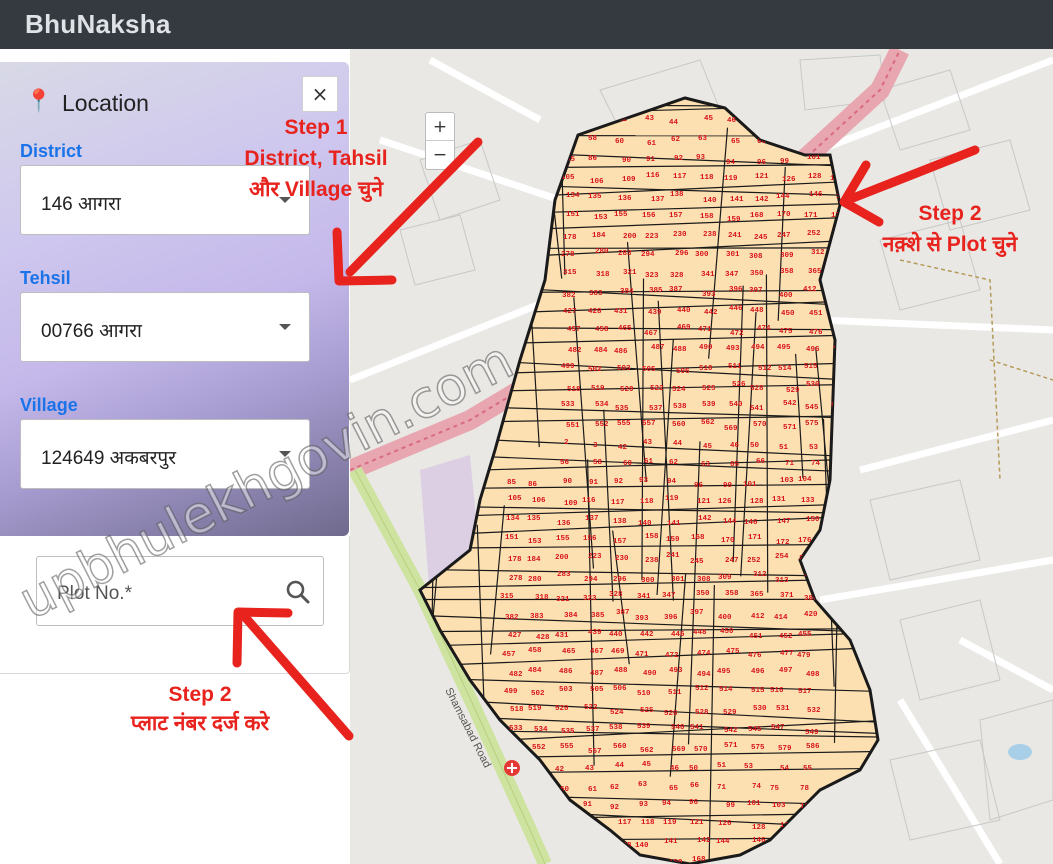  I want to click on plot-number-label: 551, so click(573, 426).